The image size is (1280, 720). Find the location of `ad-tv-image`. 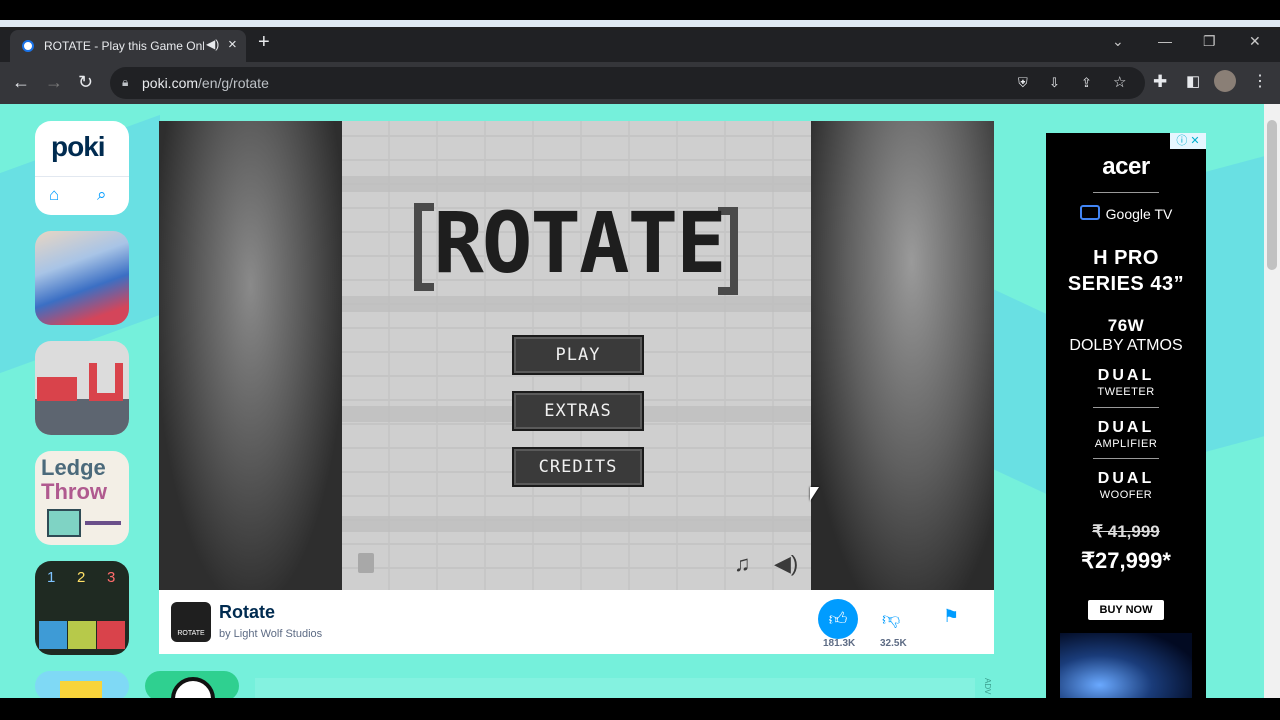

ad-tv-image is located at coordinates (1126, 665).